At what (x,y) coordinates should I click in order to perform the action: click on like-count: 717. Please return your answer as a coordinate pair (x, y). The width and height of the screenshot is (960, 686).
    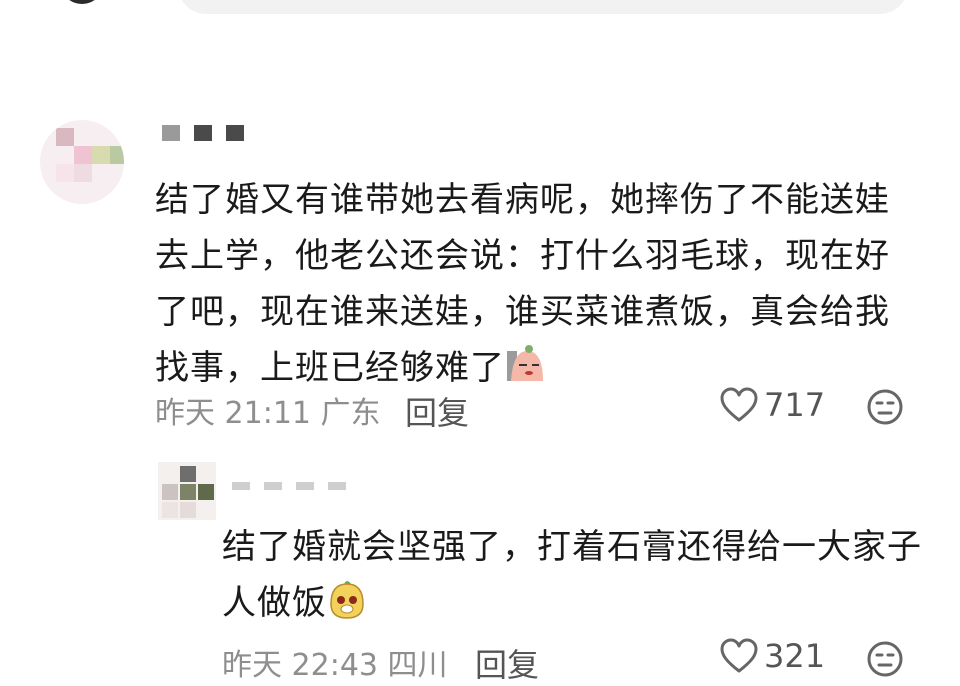
    Looking at the image, I should click on (795, 405).